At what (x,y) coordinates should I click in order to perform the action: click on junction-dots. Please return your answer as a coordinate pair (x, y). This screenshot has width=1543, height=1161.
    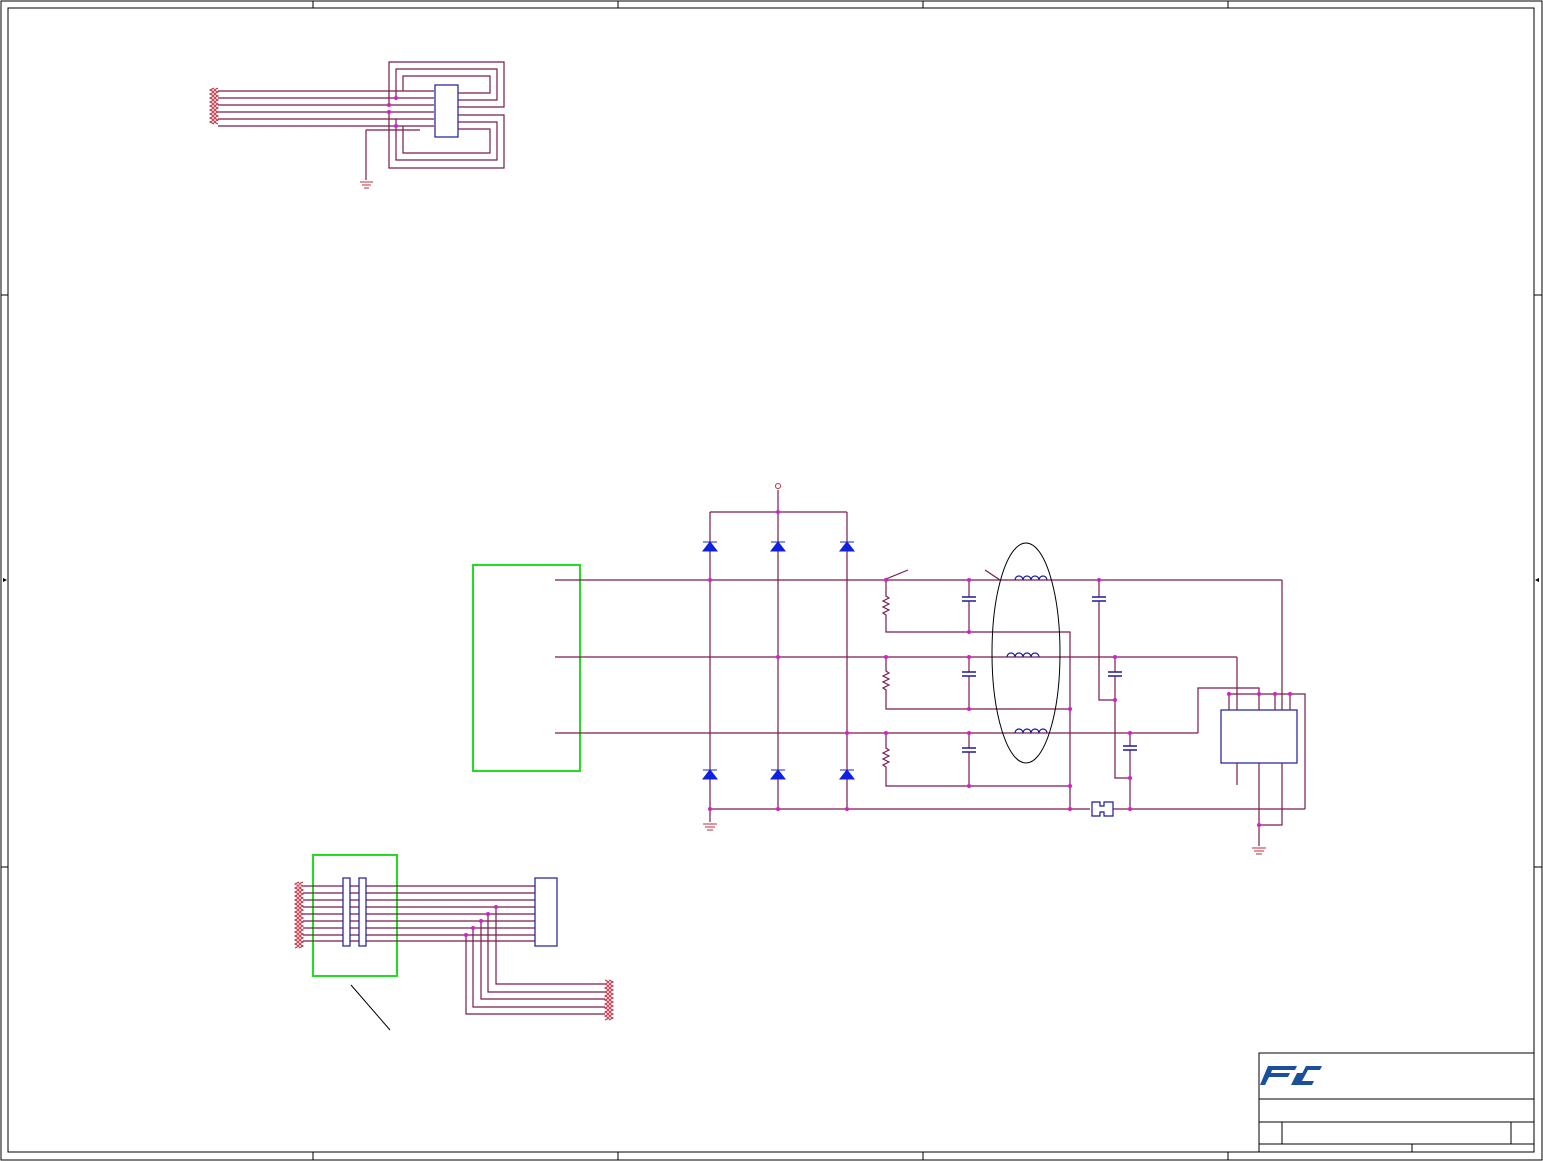
    Looking at the image, I should click on (1000, 668).